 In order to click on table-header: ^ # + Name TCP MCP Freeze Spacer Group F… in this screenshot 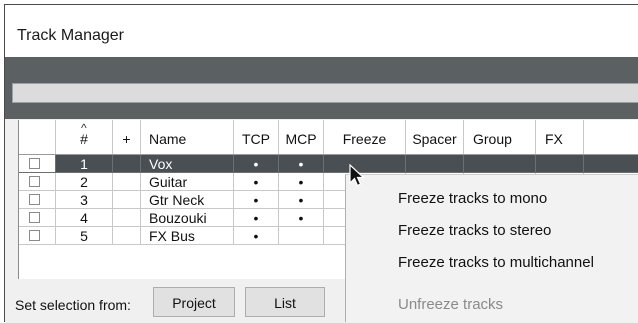, I will do `click(328, 137)`.